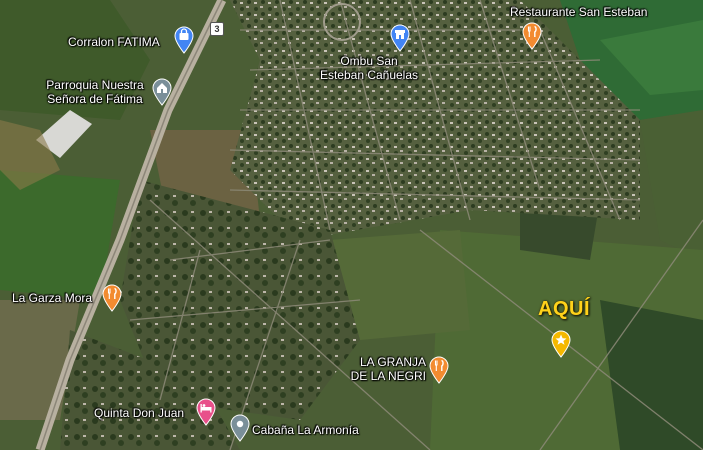  I want to click on store-icon, so click(400, 38).